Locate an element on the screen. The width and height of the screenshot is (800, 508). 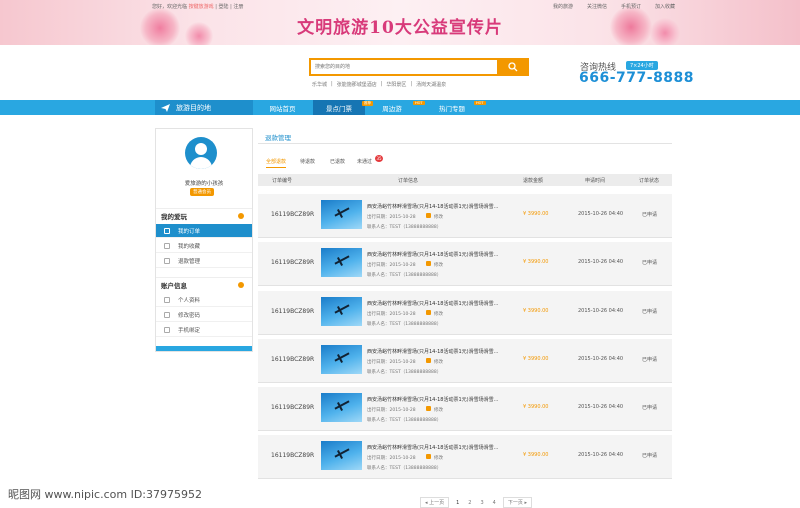
page-number: 1 is located at coordinates (457, 503).